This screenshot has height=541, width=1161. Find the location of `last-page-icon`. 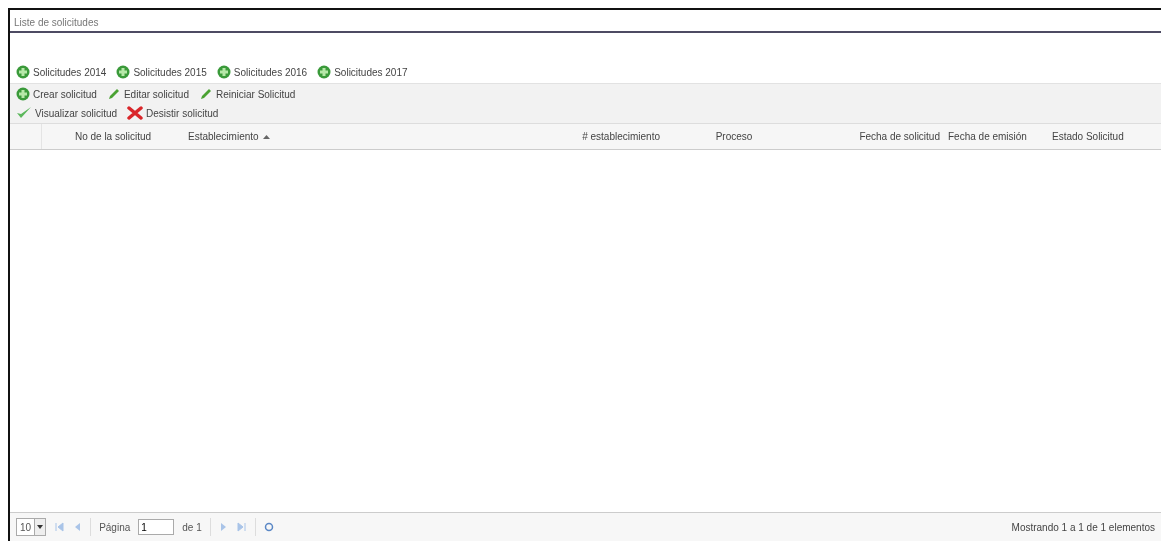

last-page-icon is located at coordinates (241, 527).